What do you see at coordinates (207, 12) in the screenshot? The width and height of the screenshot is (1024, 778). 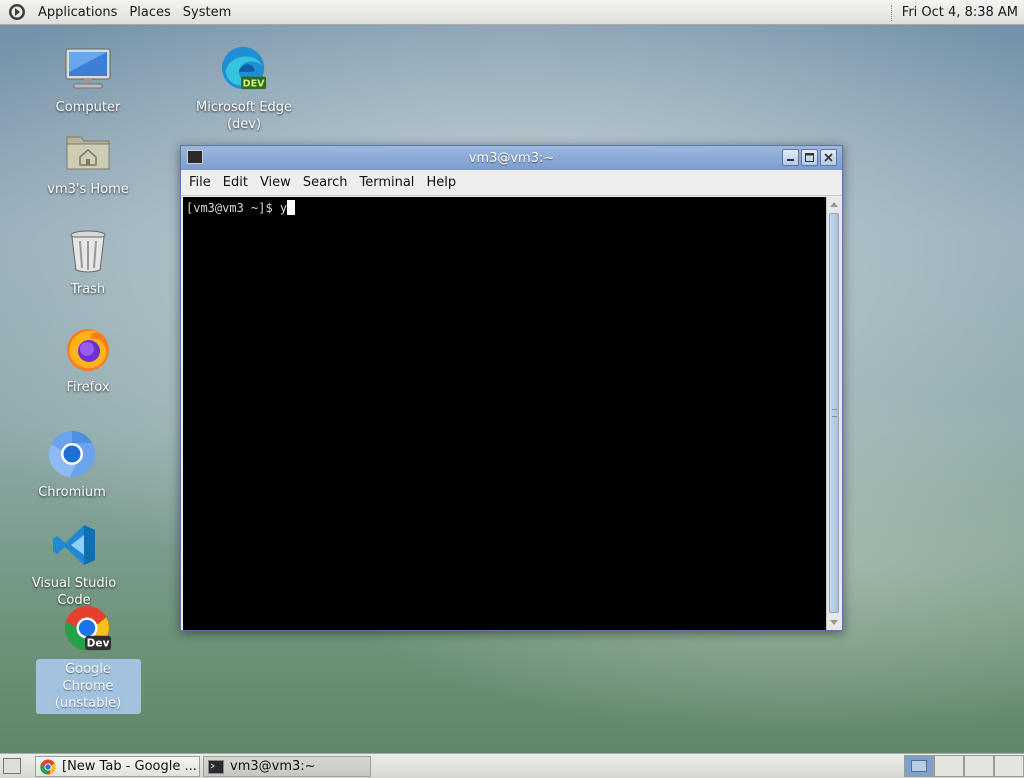 I see `menu-system: System` at bounding box center [207, 12].